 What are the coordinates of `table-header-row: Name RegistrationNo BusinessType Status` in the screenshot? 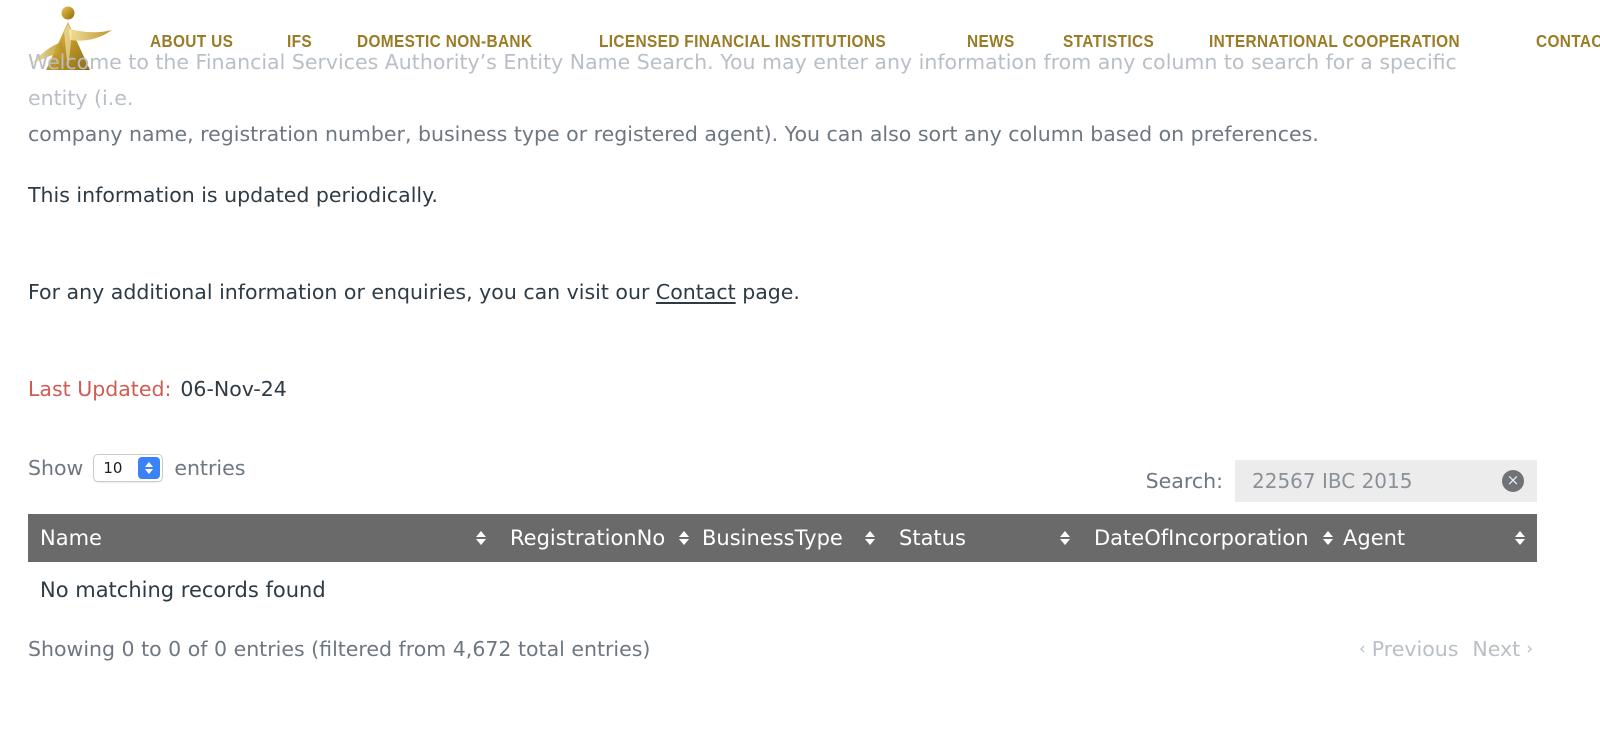 It's located at (782, 538).